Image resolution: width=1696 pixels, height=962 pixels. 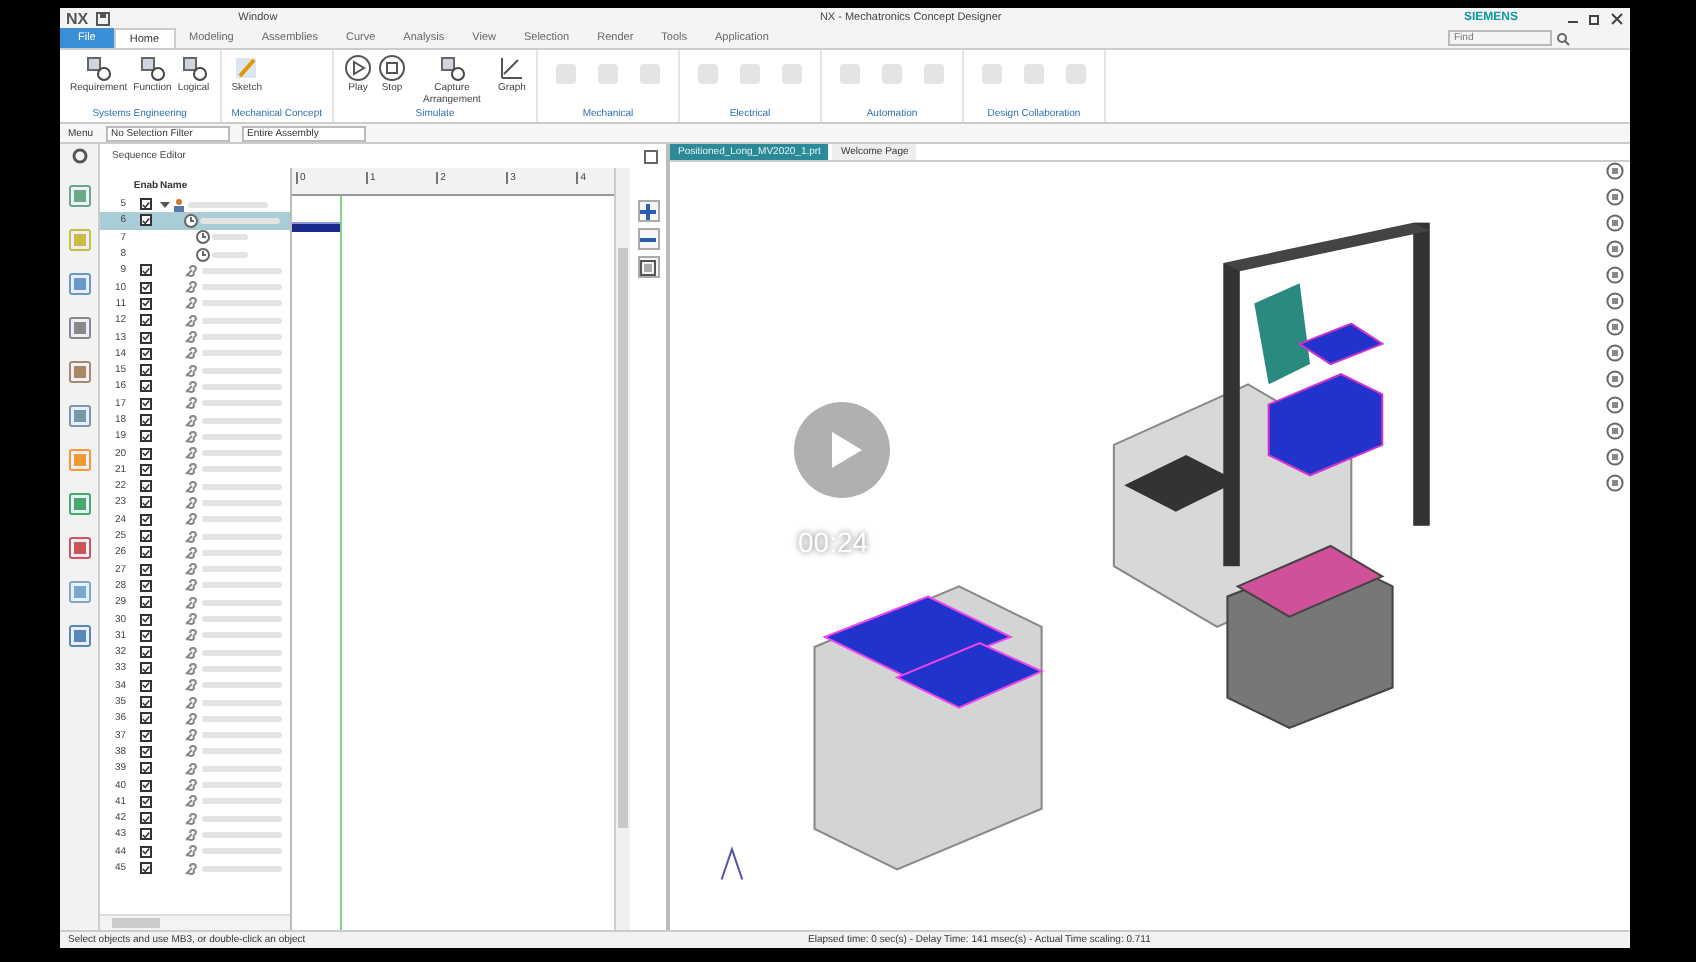 What do you see at coordinates (316, 227) in the screenshot?
I see `timeline-bar` at bounding box center [316, 227].